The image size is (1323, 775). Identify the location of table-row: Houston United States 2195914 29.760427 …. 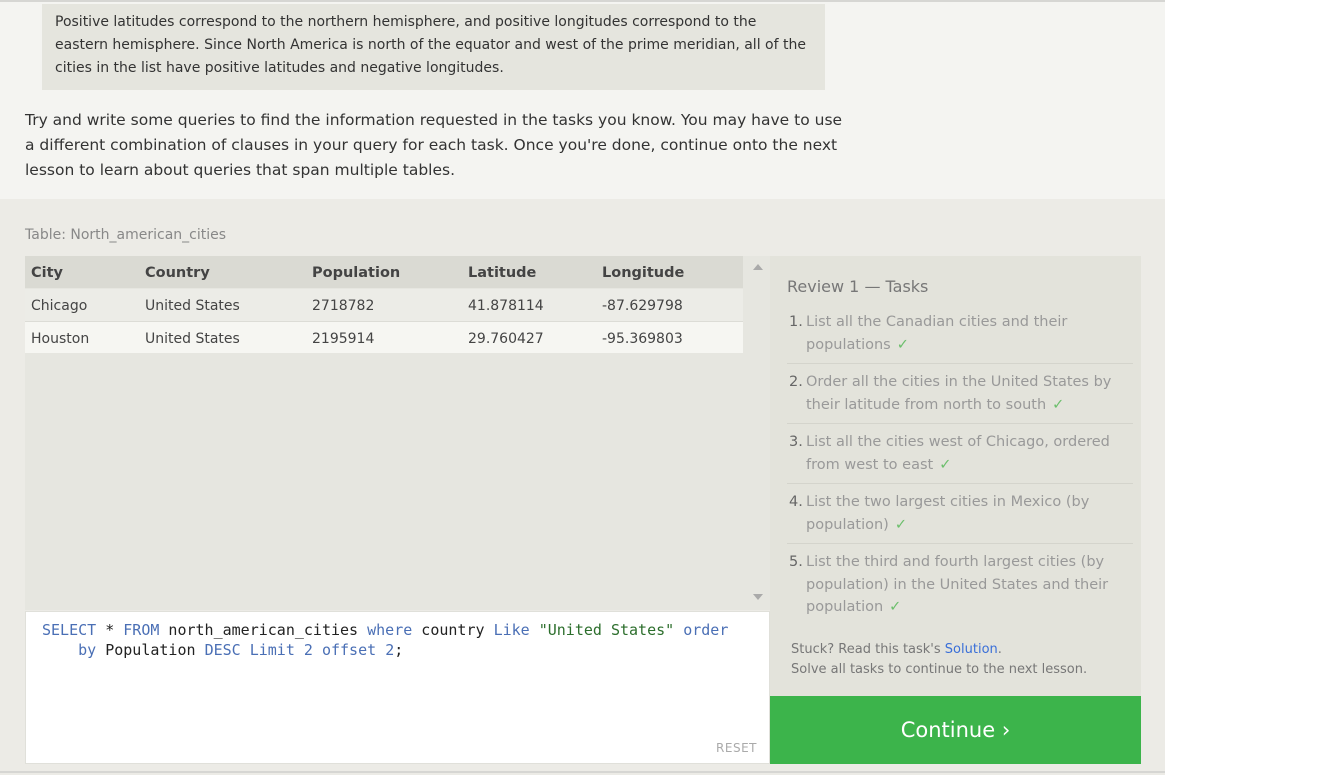
(384, 337).